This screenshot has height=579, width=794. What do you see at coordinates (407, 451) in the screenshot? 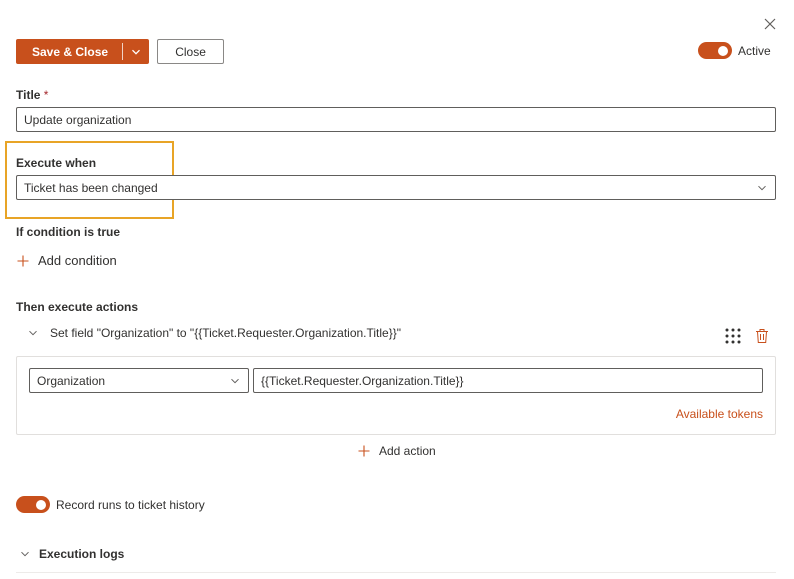
I see `add-action-label: Add action` at bounding box center [407, 451].